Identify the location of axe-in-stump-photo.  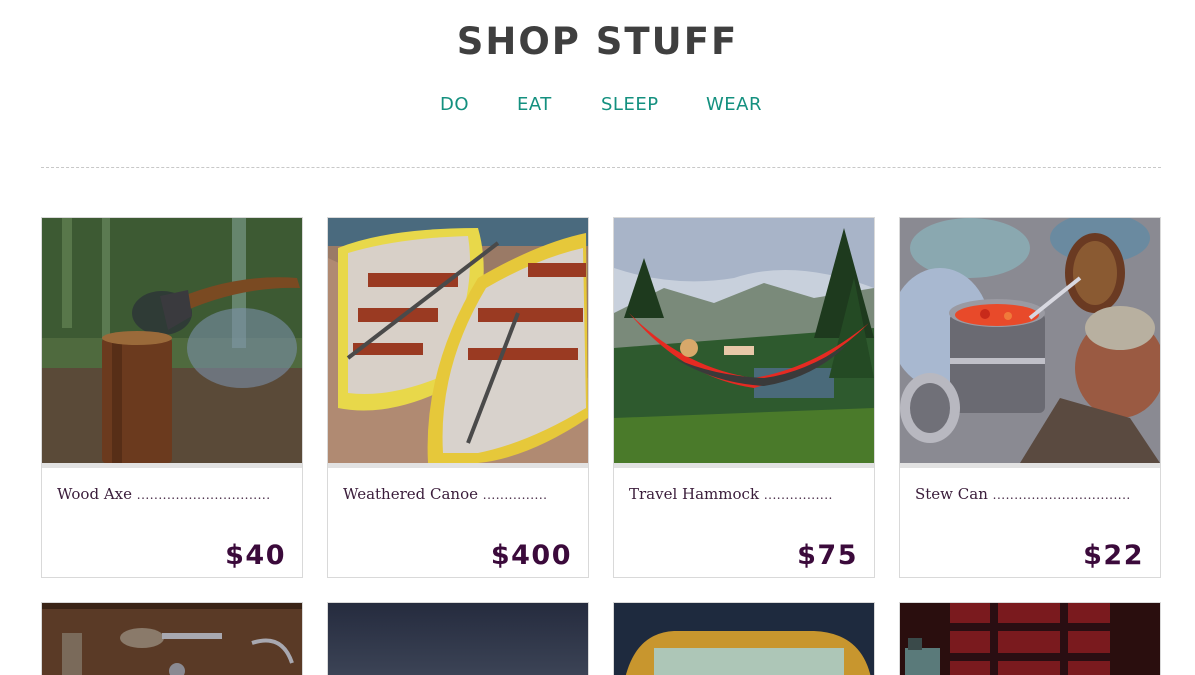
(172, 340).